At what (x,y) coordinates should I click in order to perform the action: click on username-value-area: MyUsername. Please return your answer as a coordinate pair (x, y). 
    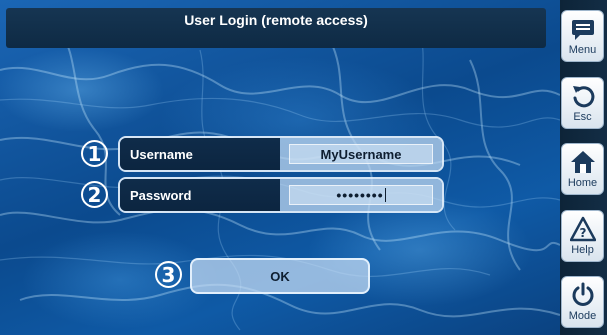
    Looking at the image, I should click on (361, 154).